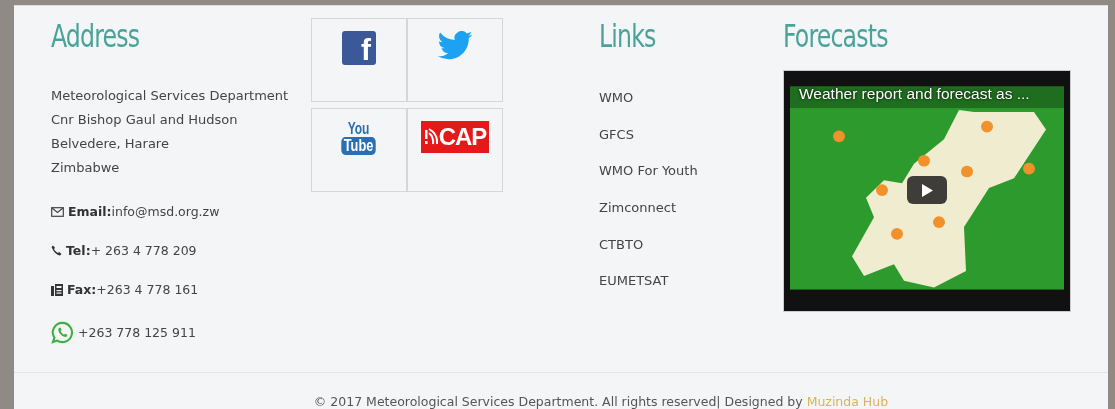 This screenshot has height=409, width=1115. What do you see at coordinates (691, 98) in the screenshot?
I see `footer-link: WMO` at bounding box center [691, 98].